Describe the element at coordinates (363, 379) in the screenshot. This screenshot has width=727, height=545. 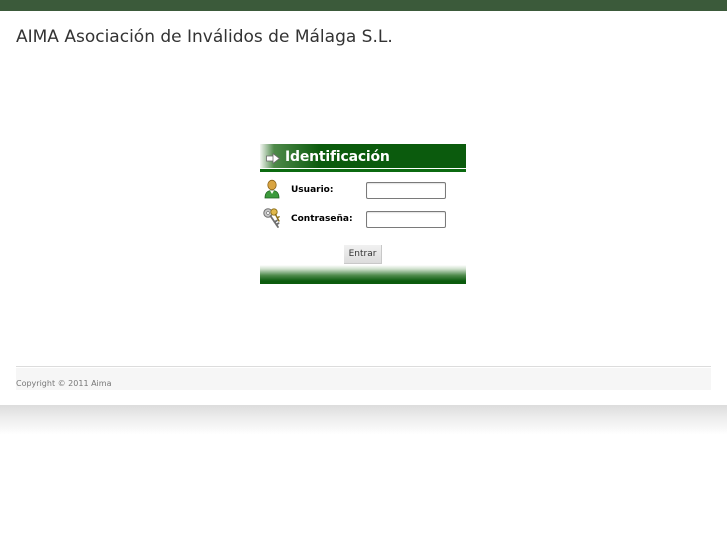
I see `footer-bar` at that location.